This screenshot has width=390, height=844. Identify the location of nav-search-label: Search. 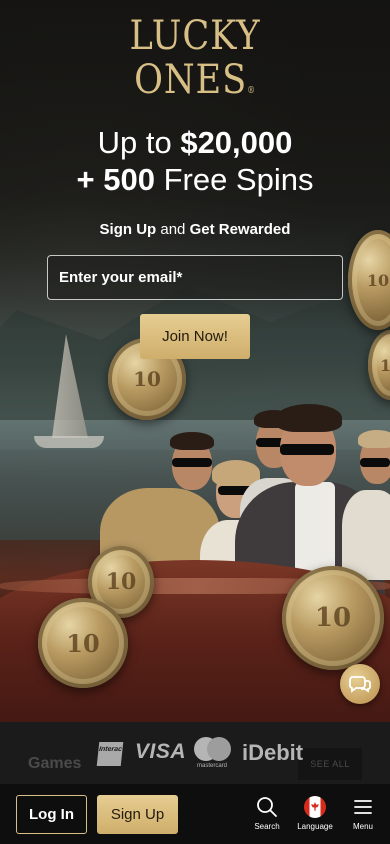
(267, 826).